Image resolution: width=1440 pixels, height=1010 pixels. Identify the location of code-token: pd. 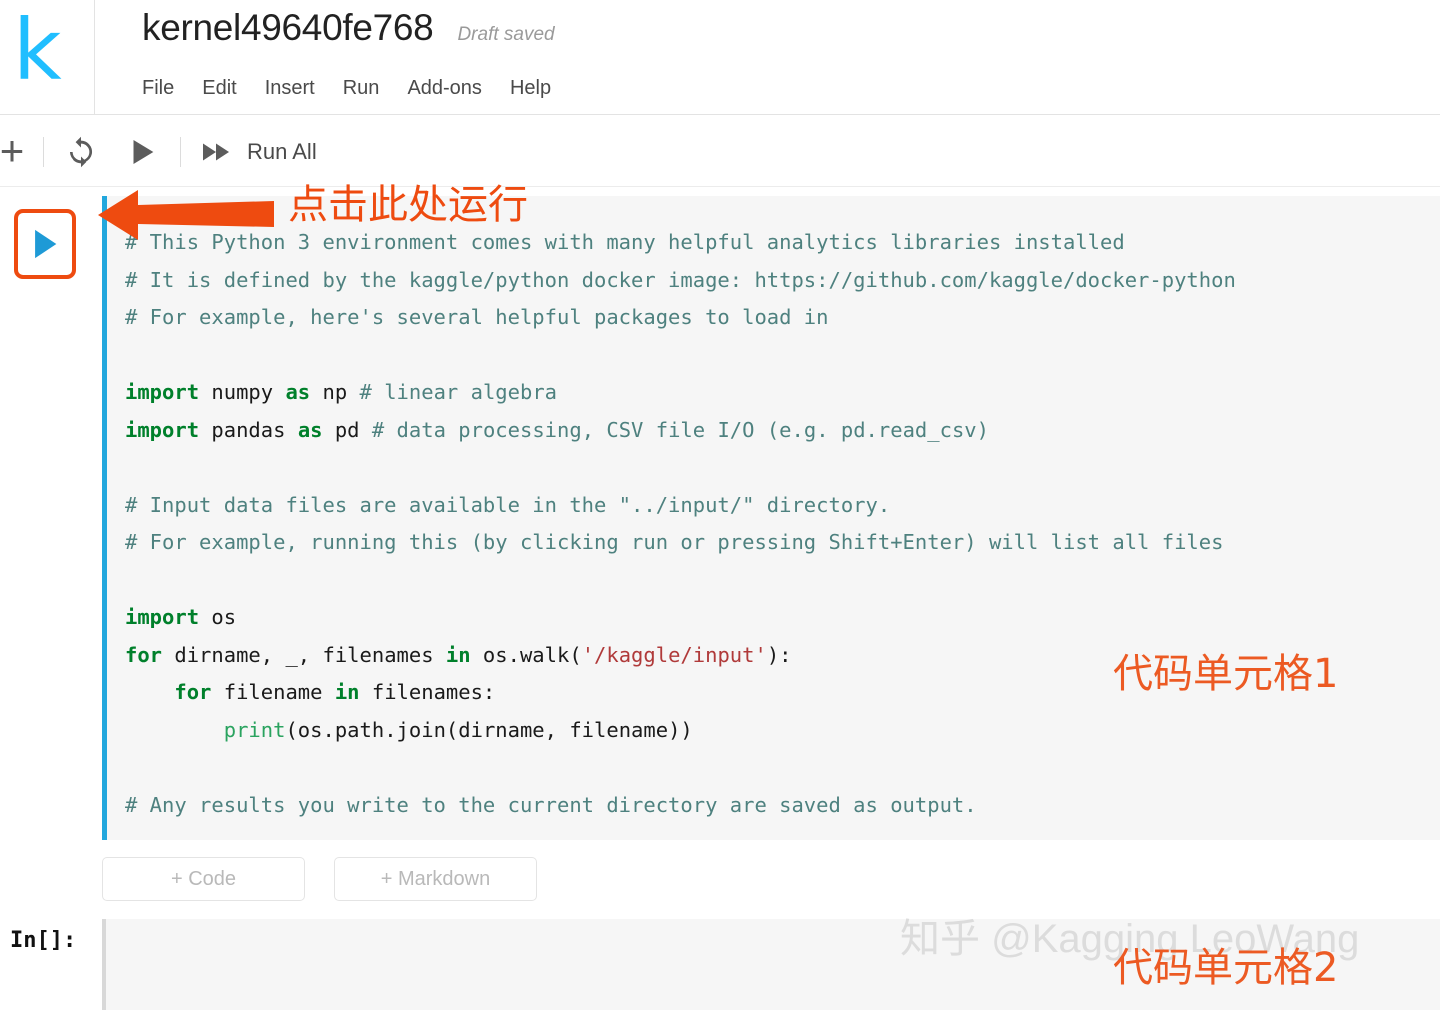
(347, 429).